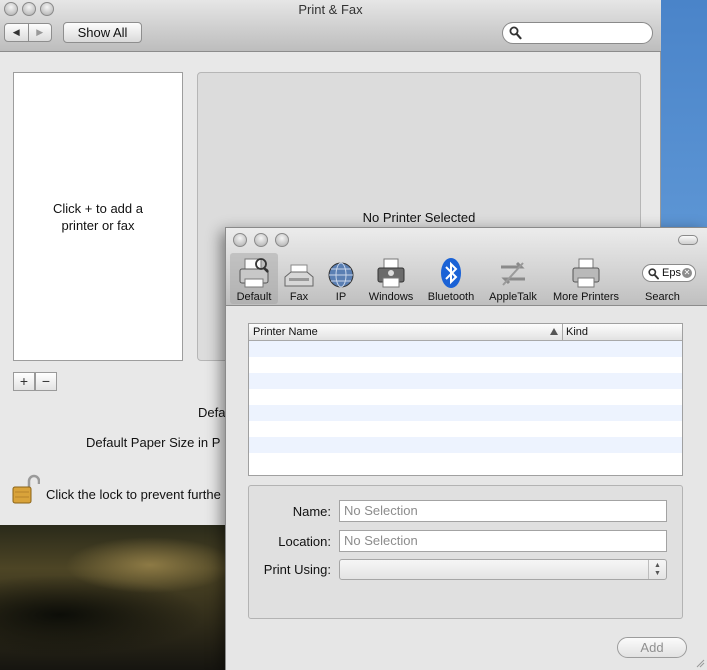 The image size is (707, 670). Describe the element at coordinates (657, 569) in the screenshot. I see `select-stepper-icon: ▲ ▼` at that location.